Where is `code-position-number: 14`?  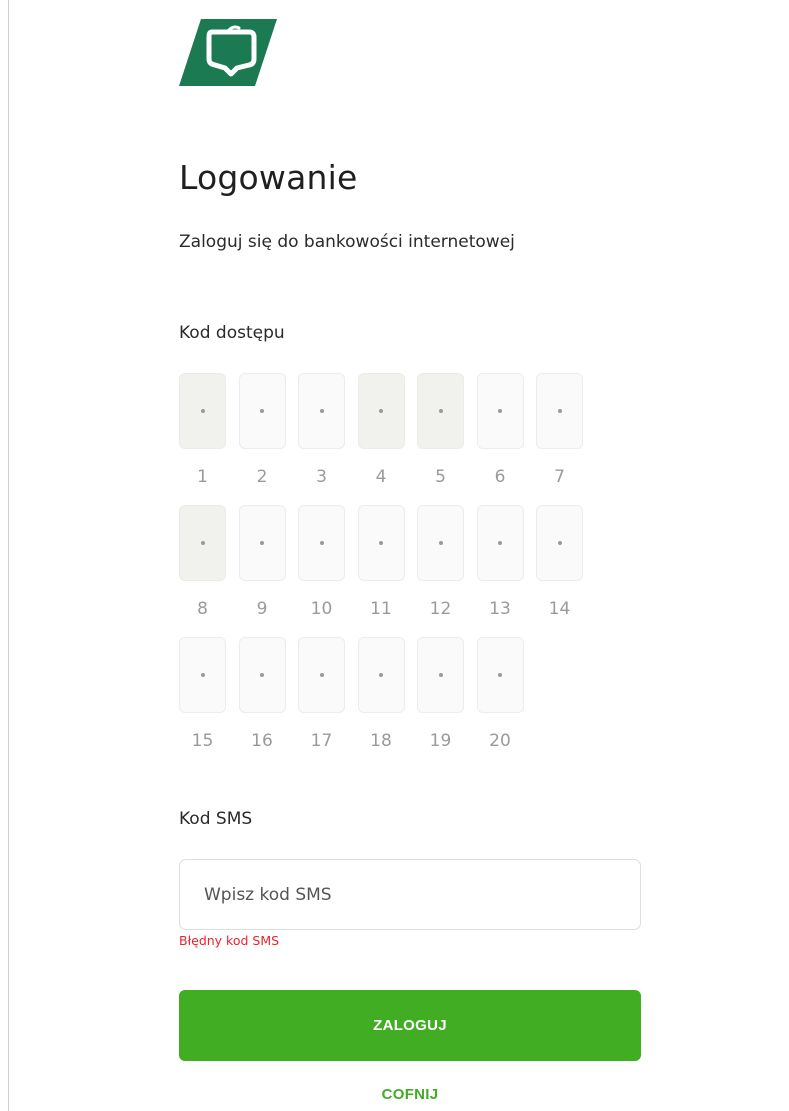 code-position-number: 14 is located at coordinates (559, 609).